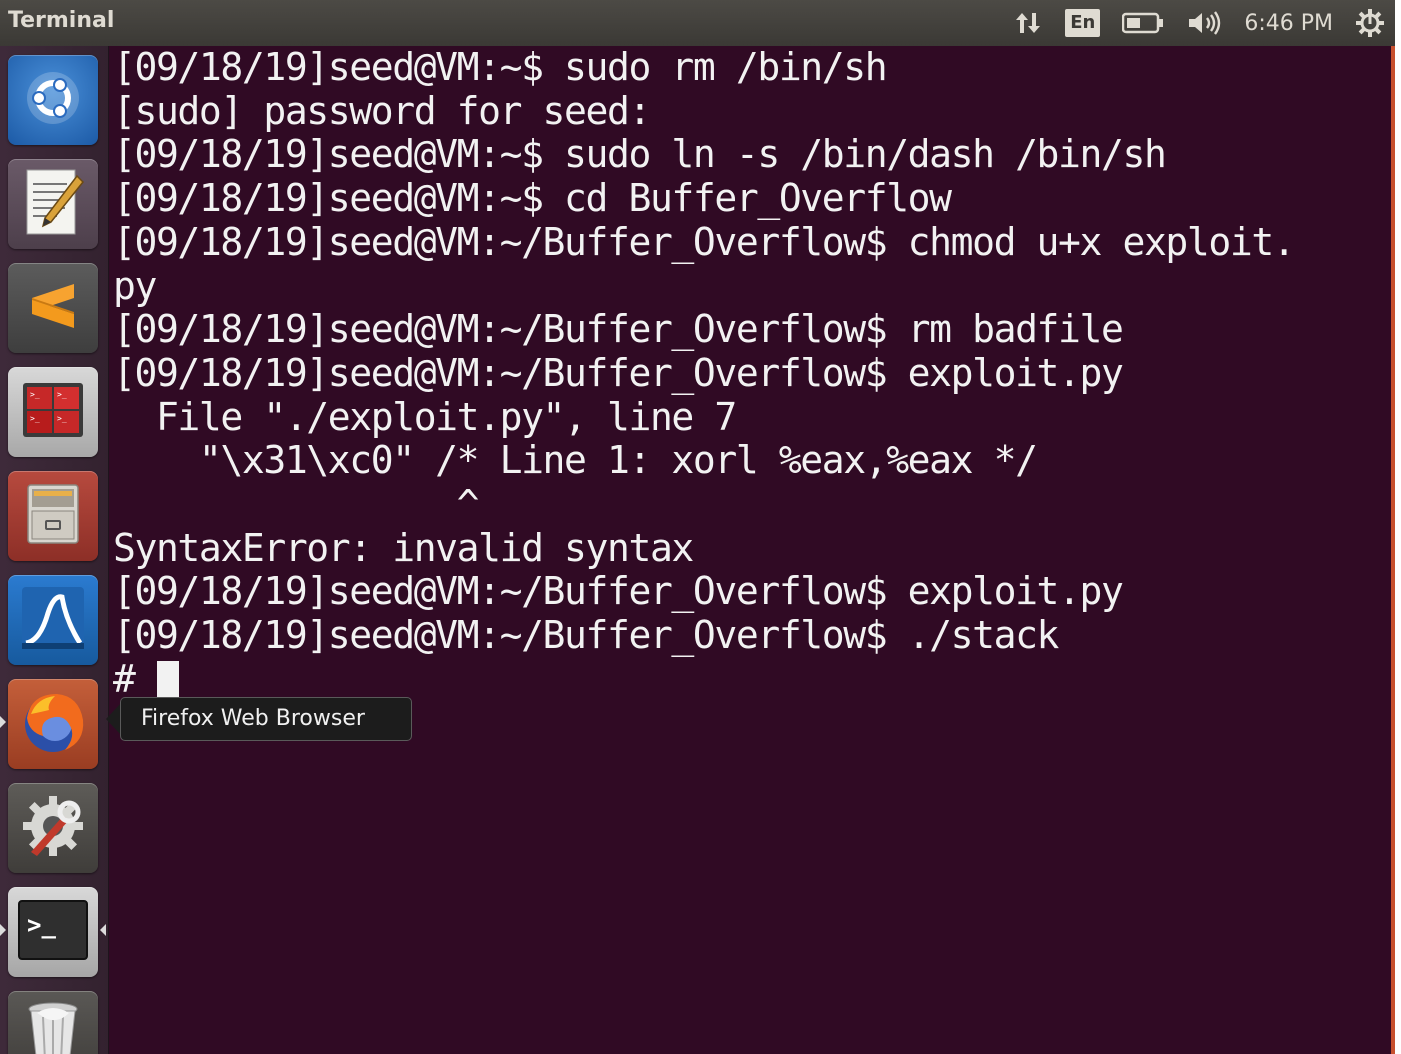  Describe the element at coordinates (575, 460) in the screenshot. I see `terminal-line: "\x31\xc0" /* Line 1: xorl %eax,%eax */` at that location.